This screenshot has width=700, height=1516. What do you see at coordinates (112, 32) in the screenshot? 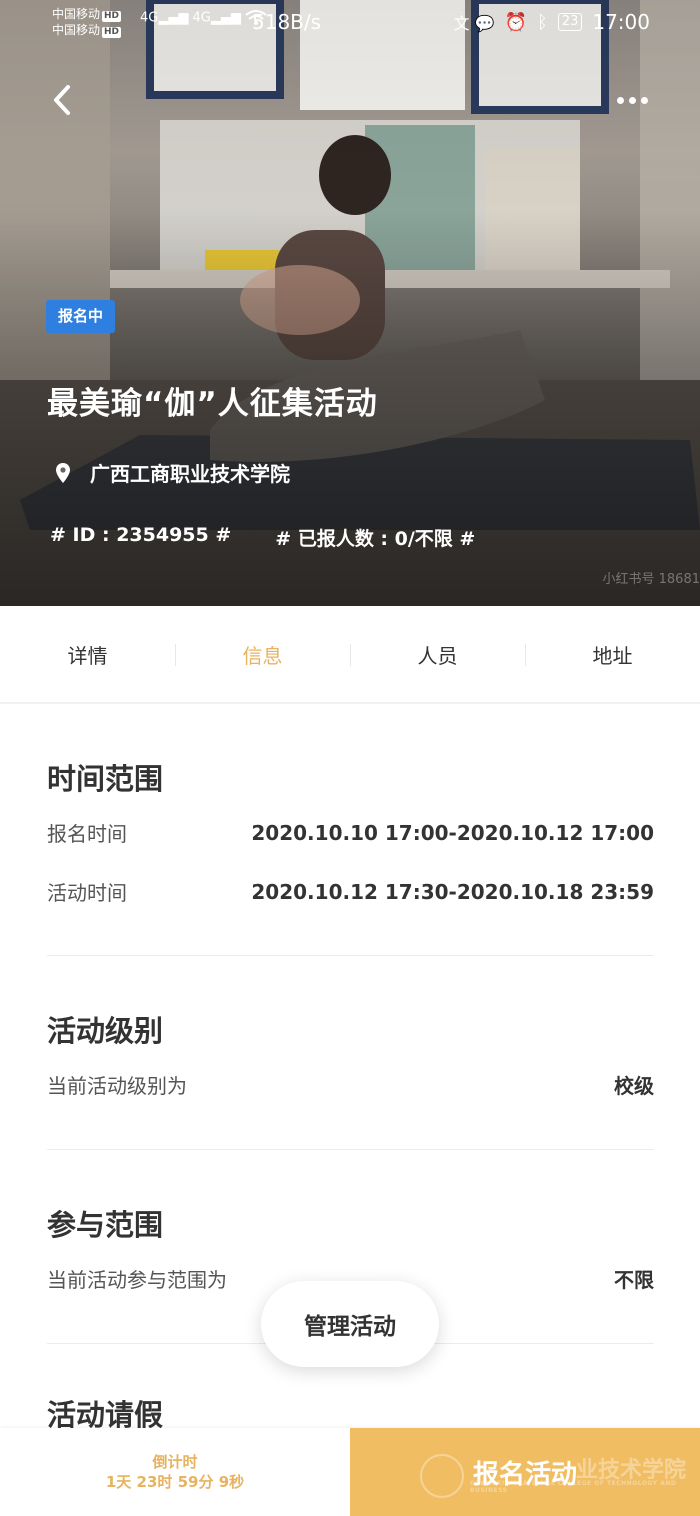
I see `hd-badge-2: HD` at bounding box center [112, 32].